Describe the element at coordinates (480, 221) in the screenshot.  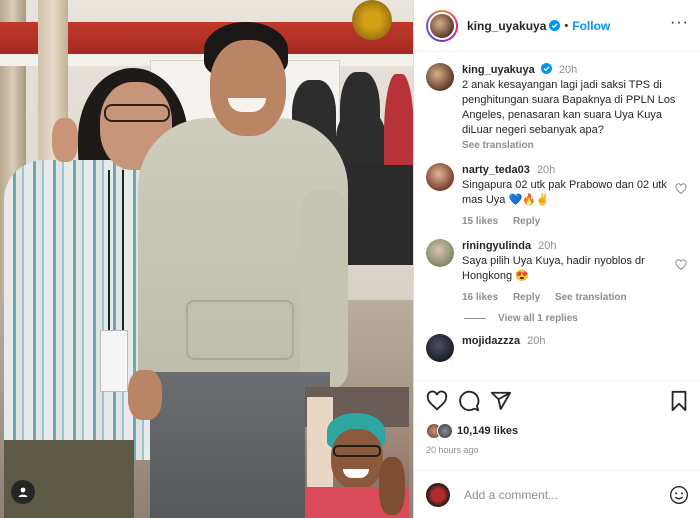
I see `comment-likes: 15 likes` at that location.